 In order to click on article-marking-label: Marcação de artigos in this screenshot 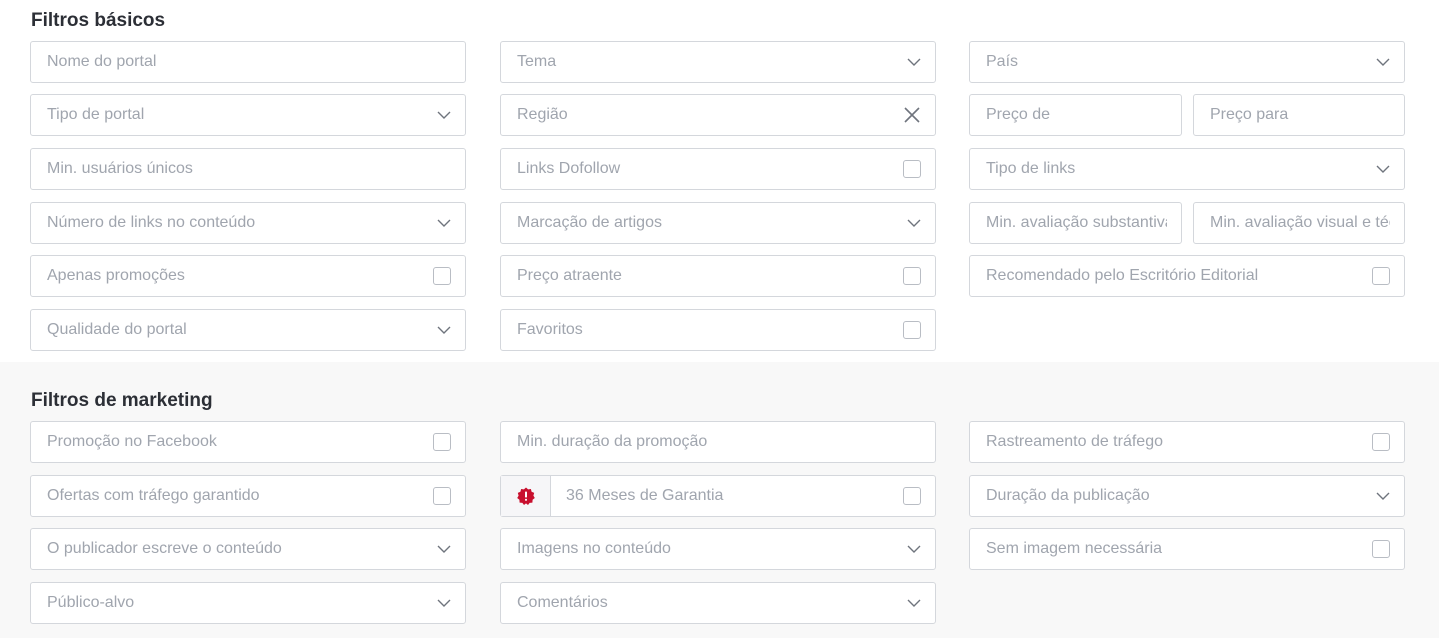, I will do `click(589, 222)`.